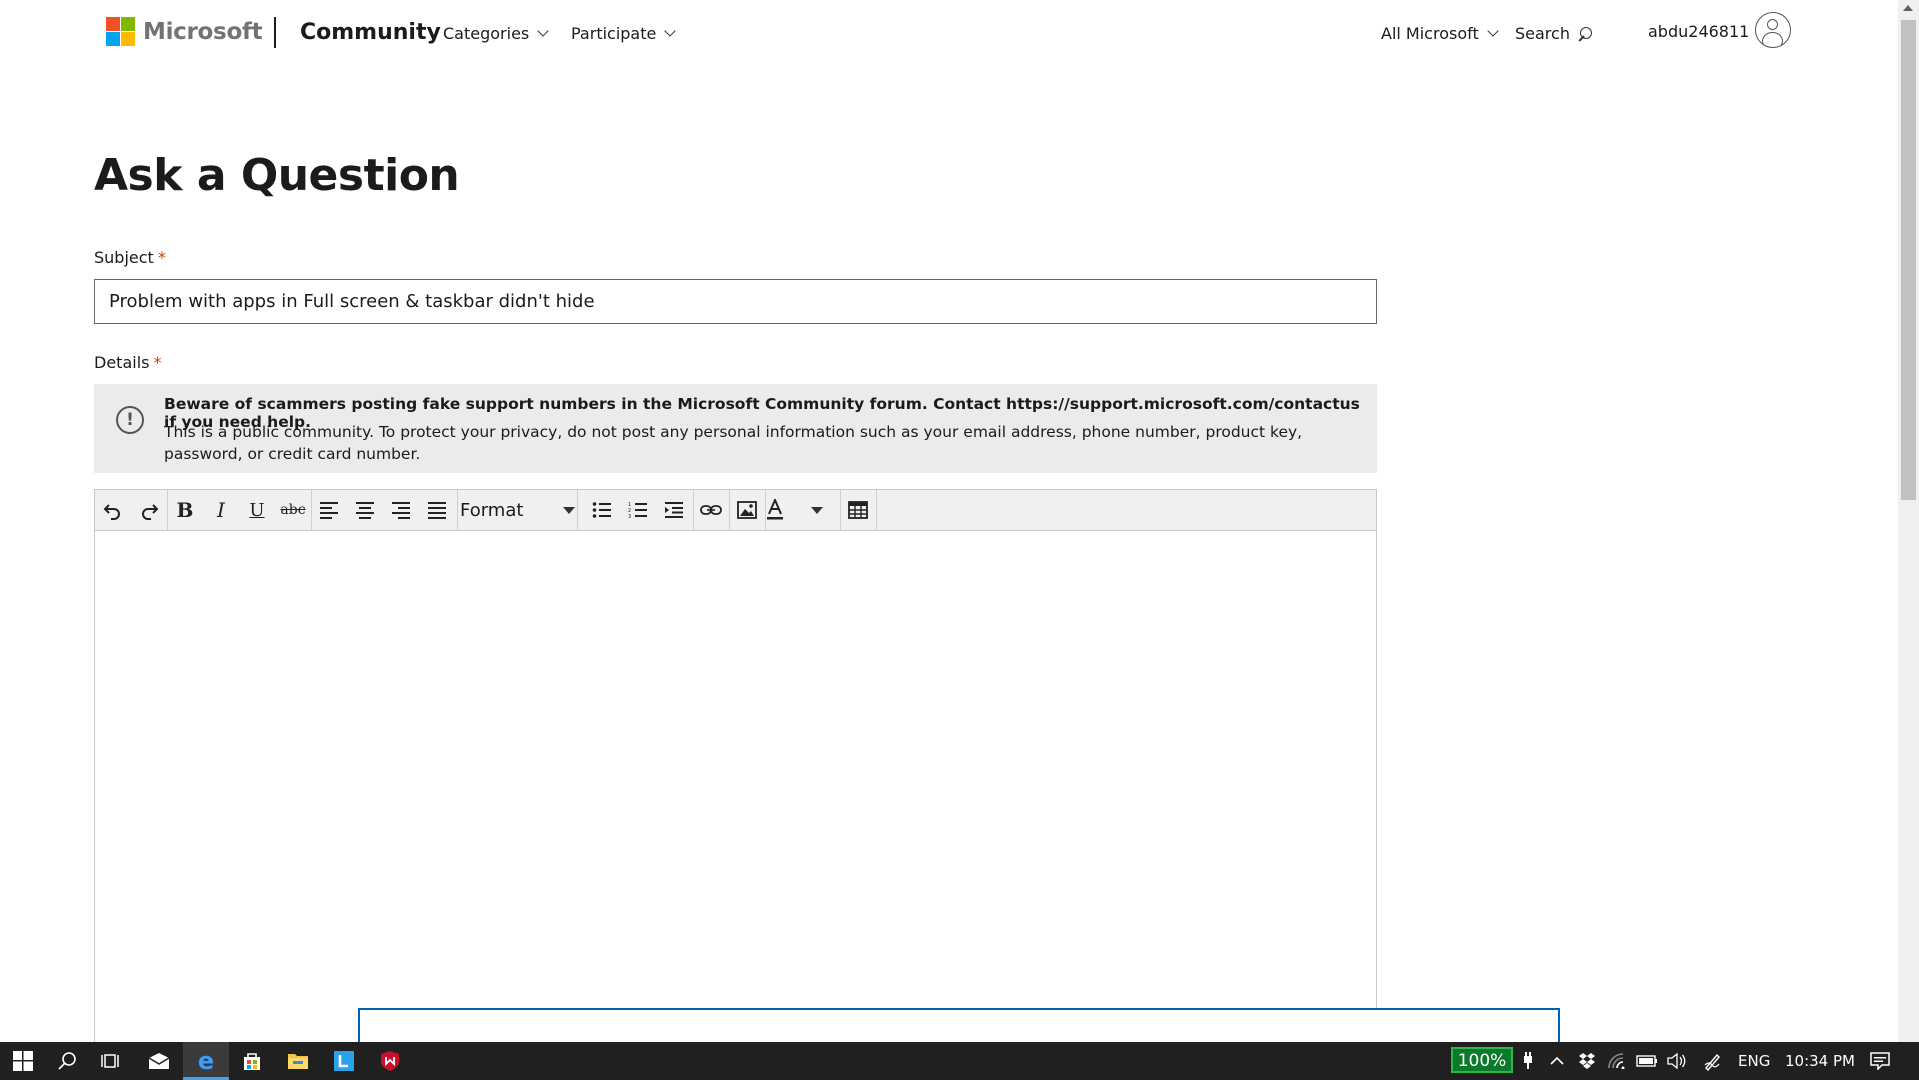  What do you see at coordinates (1908, 521) in the screenshot?
I see `page-scrollbar` at bounding box center [1908, 521].